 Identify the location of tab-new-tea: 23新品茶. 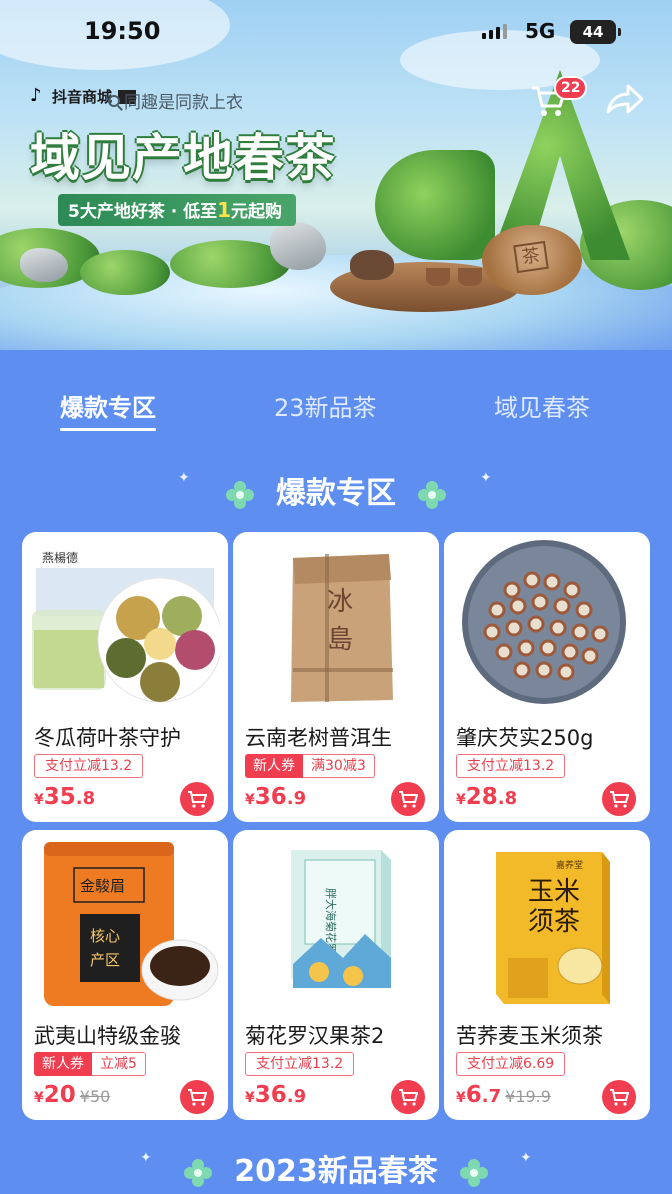
(325, 405).